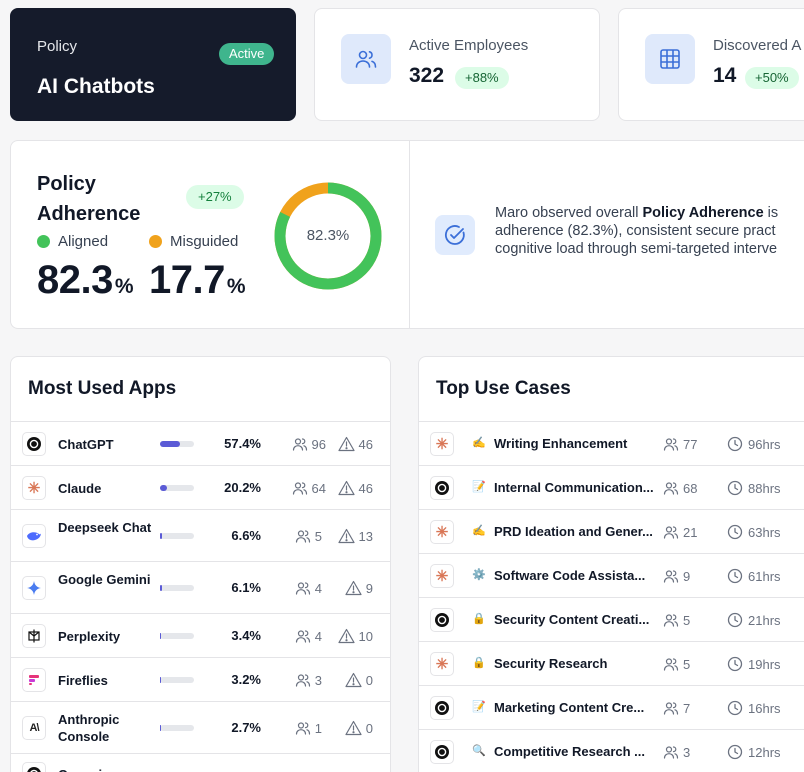 The width and height of the screenshot is (804, 772). Describe the element at coordinates (369, 728) in the screenshot. I see `alert-count-value: 0` at that location.